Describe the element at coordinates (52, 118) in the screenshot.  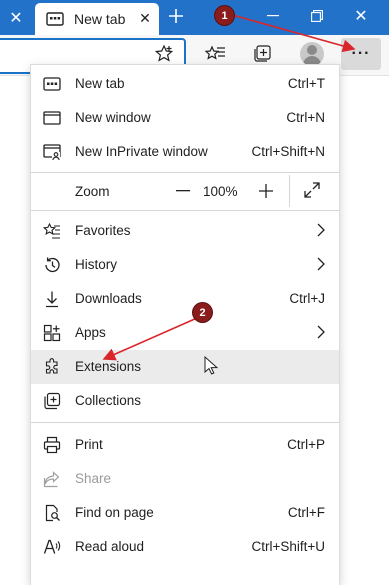
I see `window-icon` at that location.